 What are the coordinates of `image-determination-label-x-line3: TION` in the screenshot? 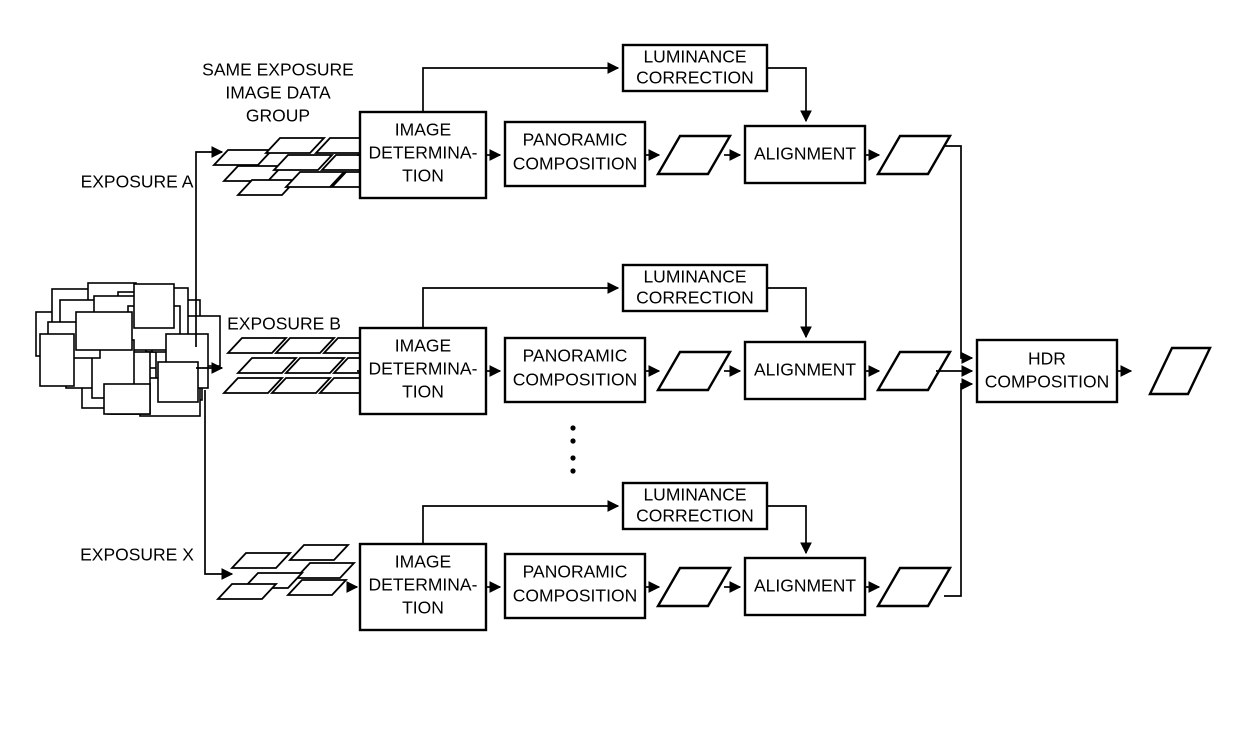 It's located at (423, 608).